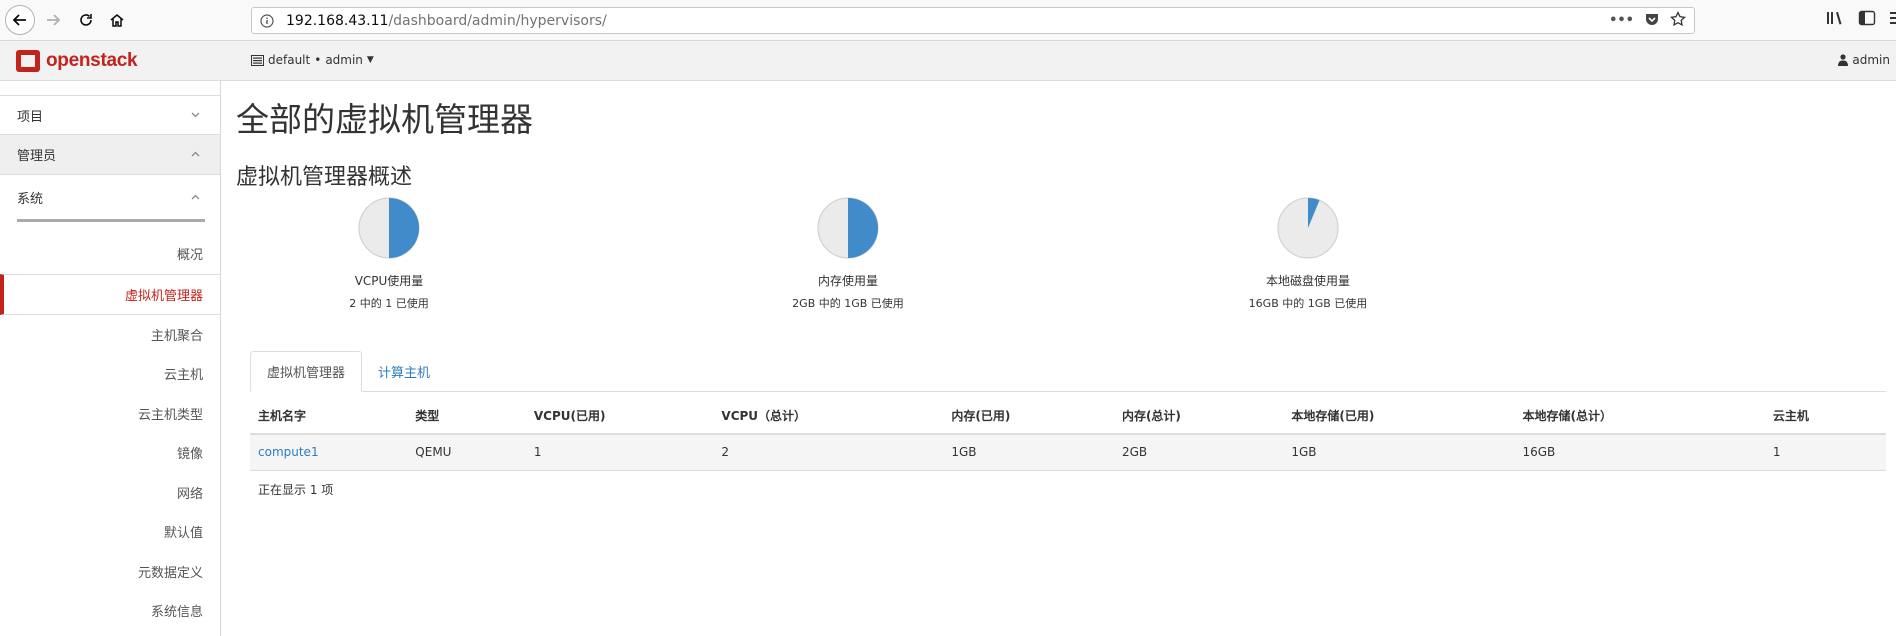 The image size is (1896, 636). I want to click on sidebar-item: 云主机类型, so click(110, 414).